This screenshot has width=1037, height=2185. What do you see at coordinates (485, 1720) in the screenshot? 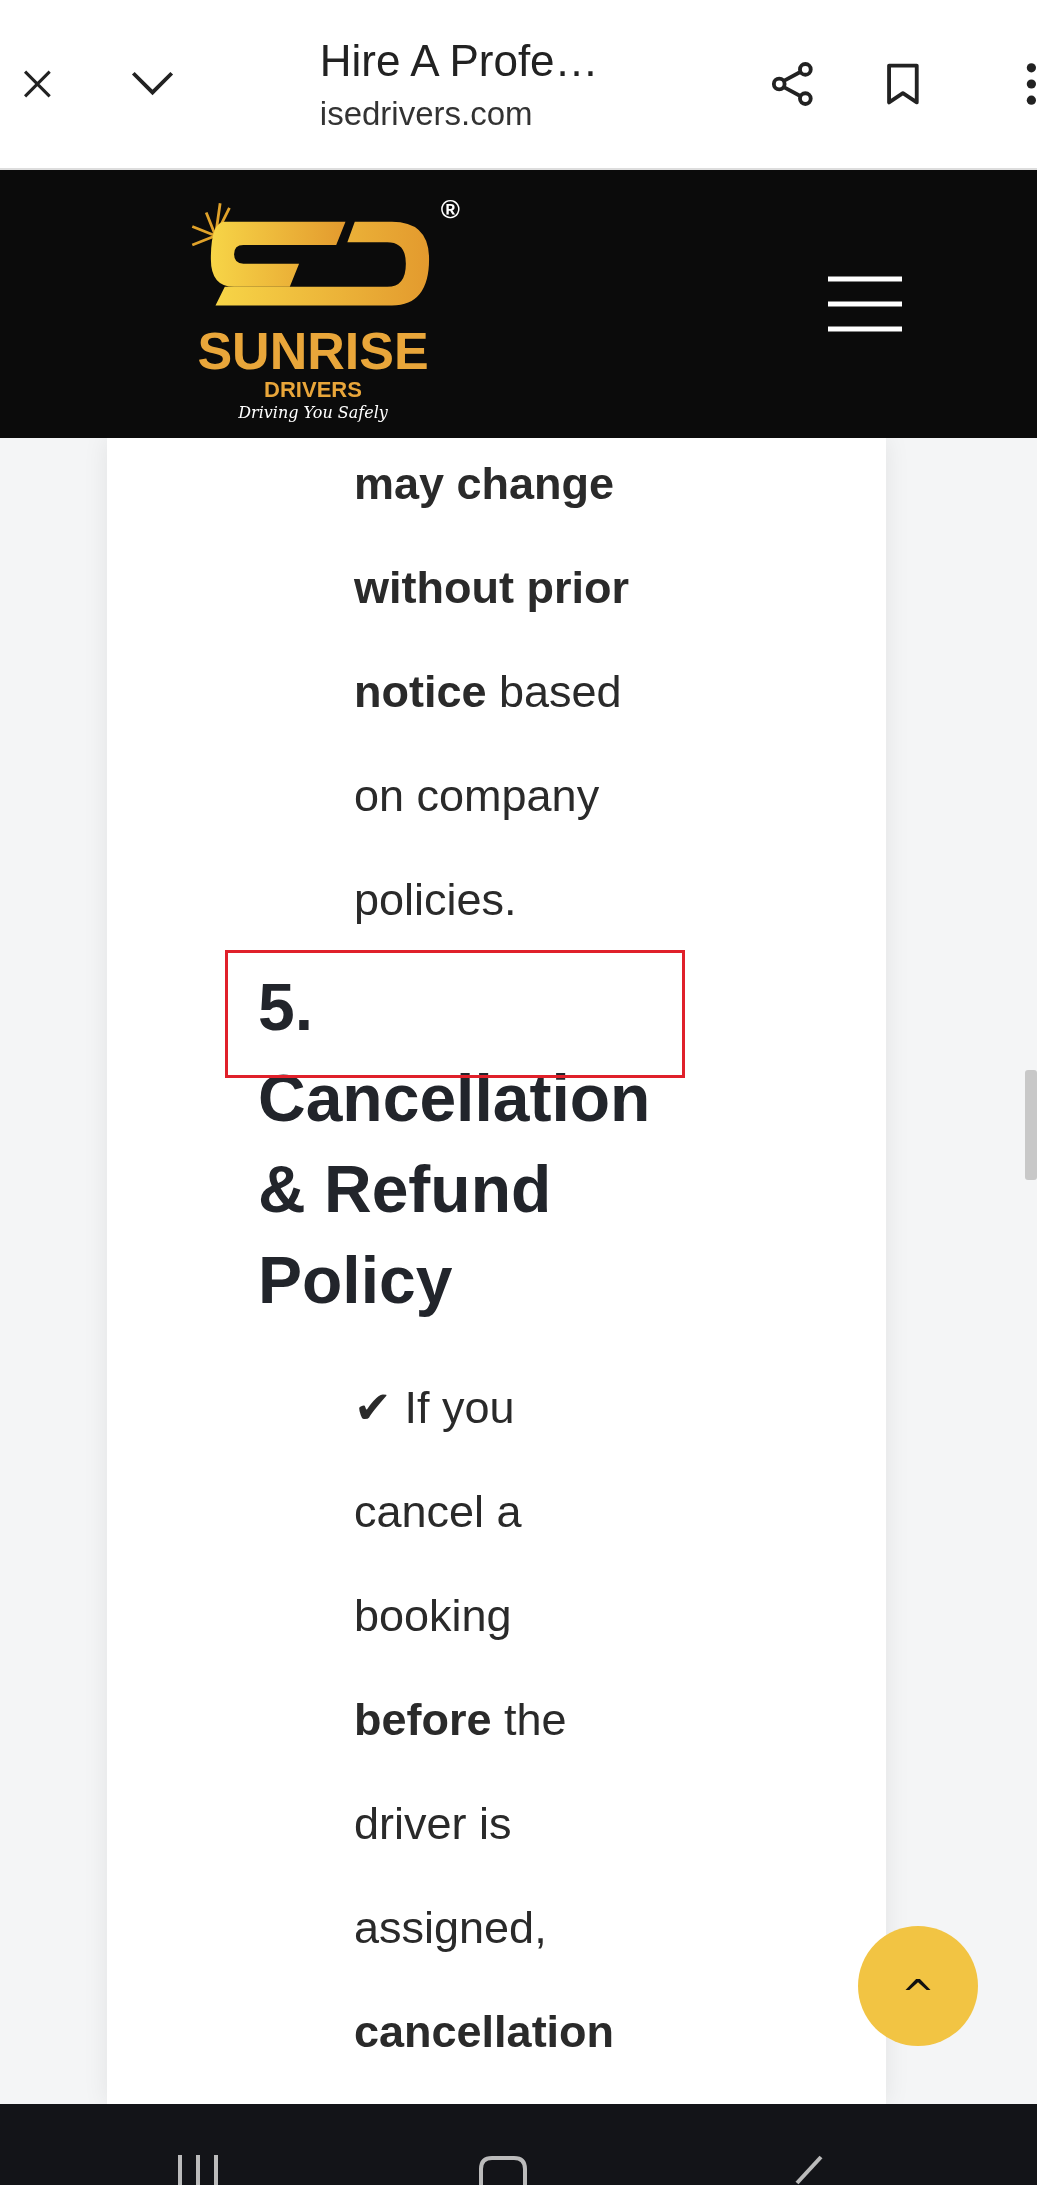
I see `body-text: ✔ If you cancel a booking before the driver is assigned, cancellation` at bounding box center [485, 1720].